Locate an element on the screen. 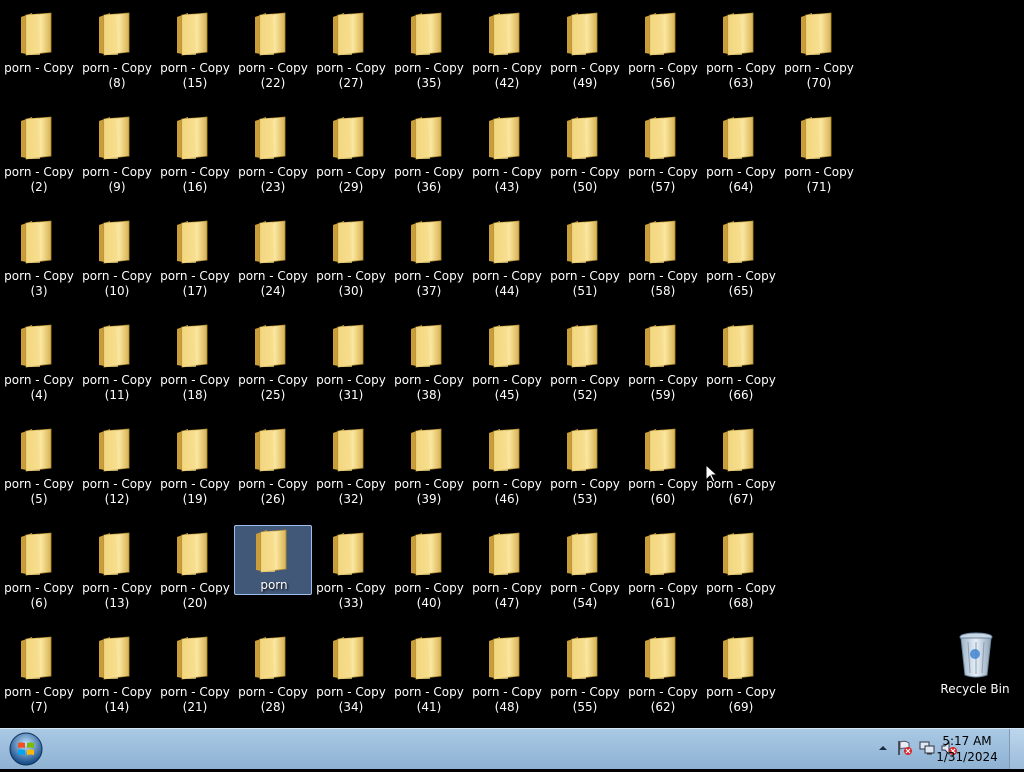 The width and height of the screenshot is (1024, 772). folder-shortcut: porn - Copy (32) is located at coordinates (351, 469).